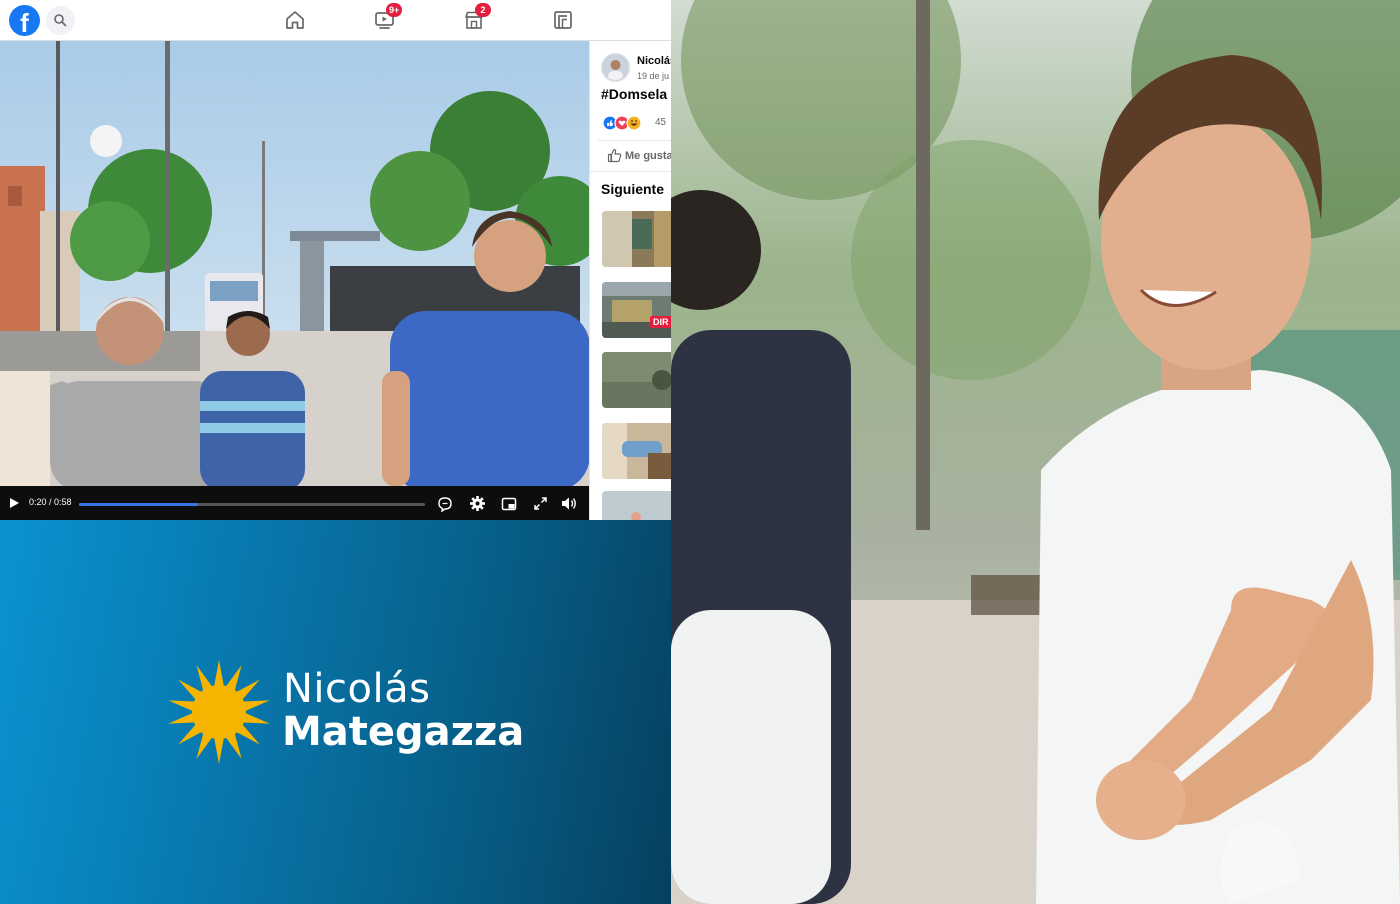 The image size is (1400, 904). Describe the element at coordinates (476, 18) in the screenshot. I see `marketplace-tab: 2` at that location.